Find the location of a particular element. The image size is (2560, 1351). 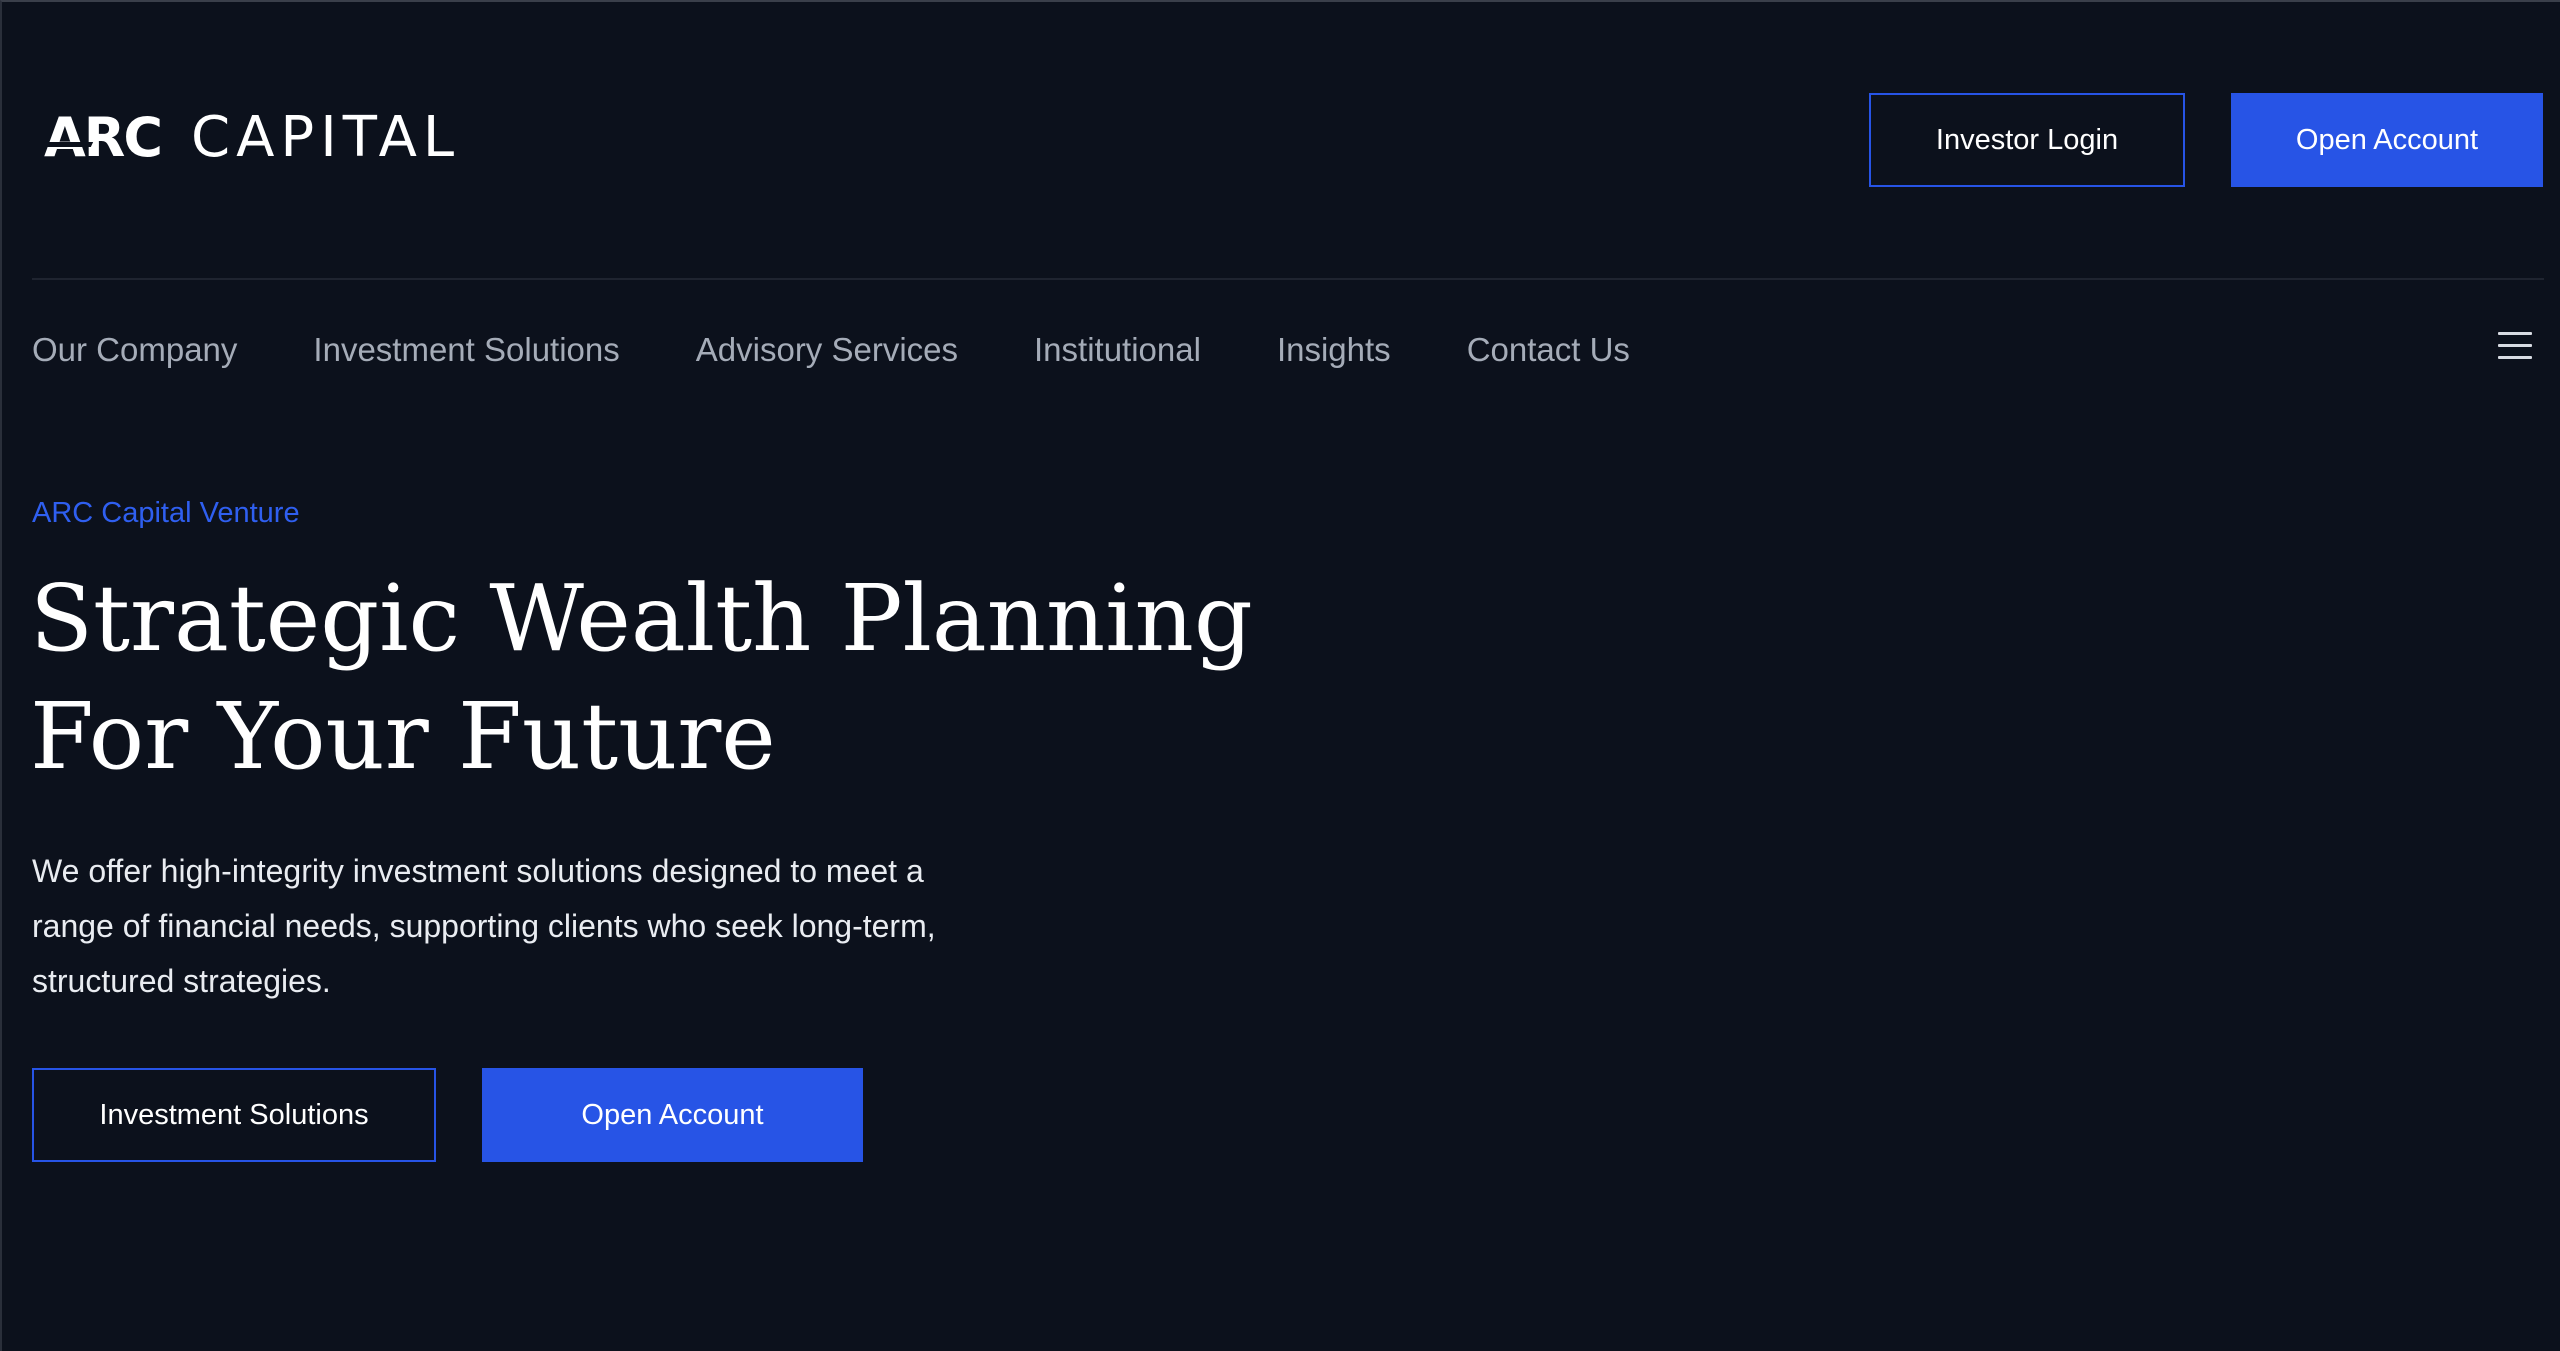

hero-title-line: Strategic Wealth Planning is located at coordinates (641, 618).